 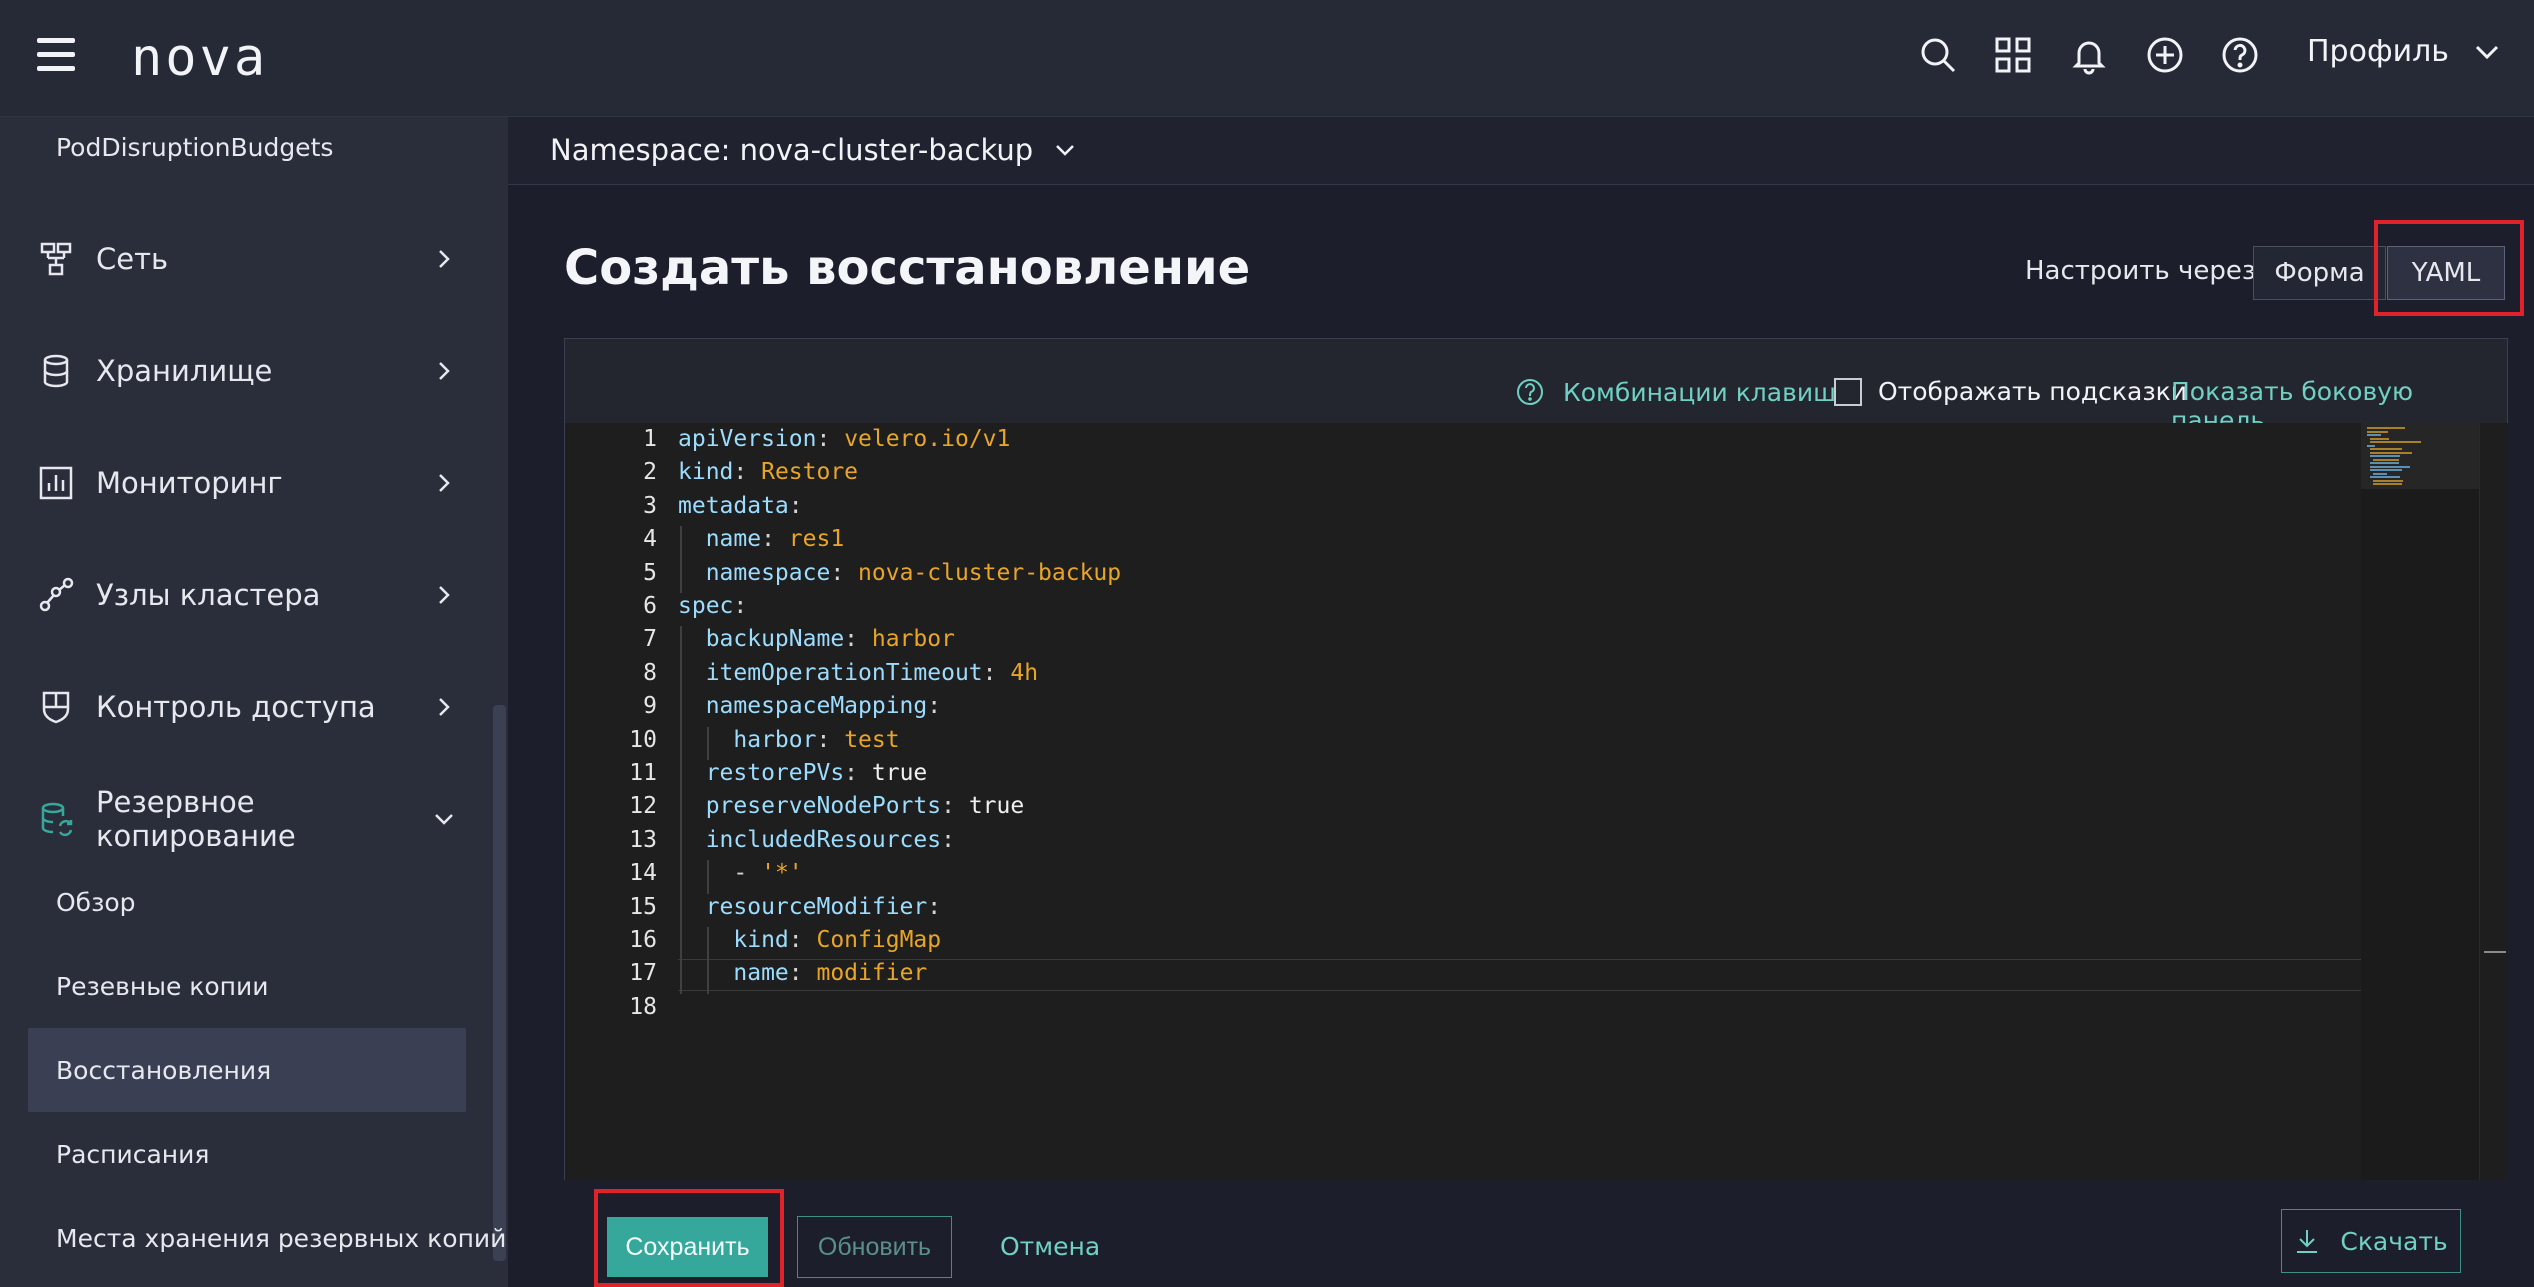 I want to click on namespace-bar: Namespace: nova-cluster-backup, so click(x=1521, y=151).